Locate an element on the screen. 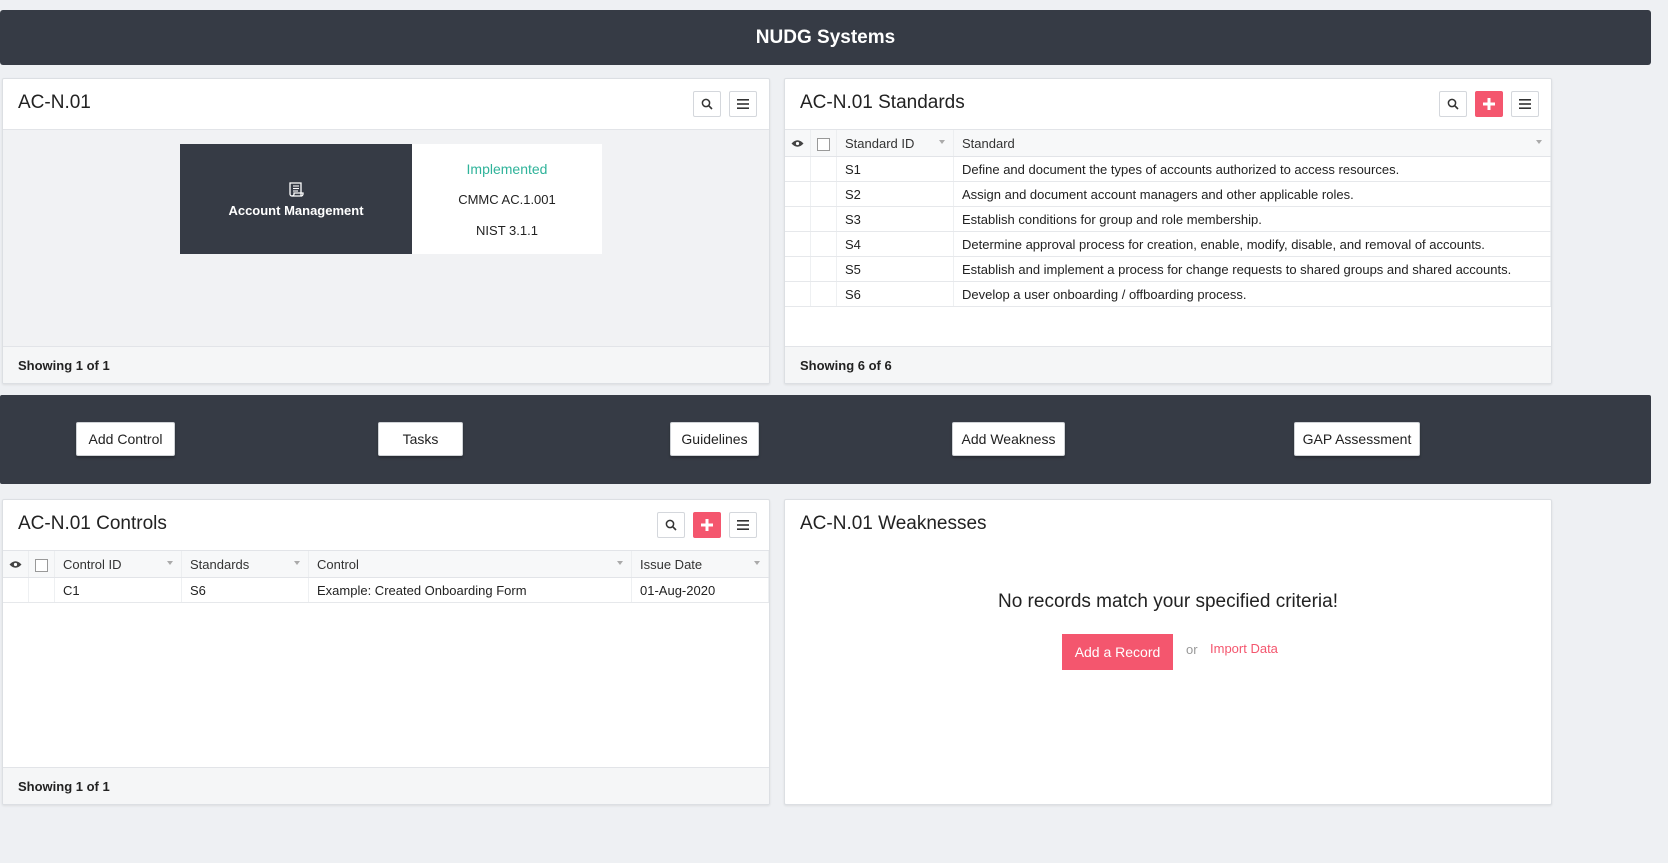  column-header-issue-date: Issue Date is located at coordinates (700, 564).